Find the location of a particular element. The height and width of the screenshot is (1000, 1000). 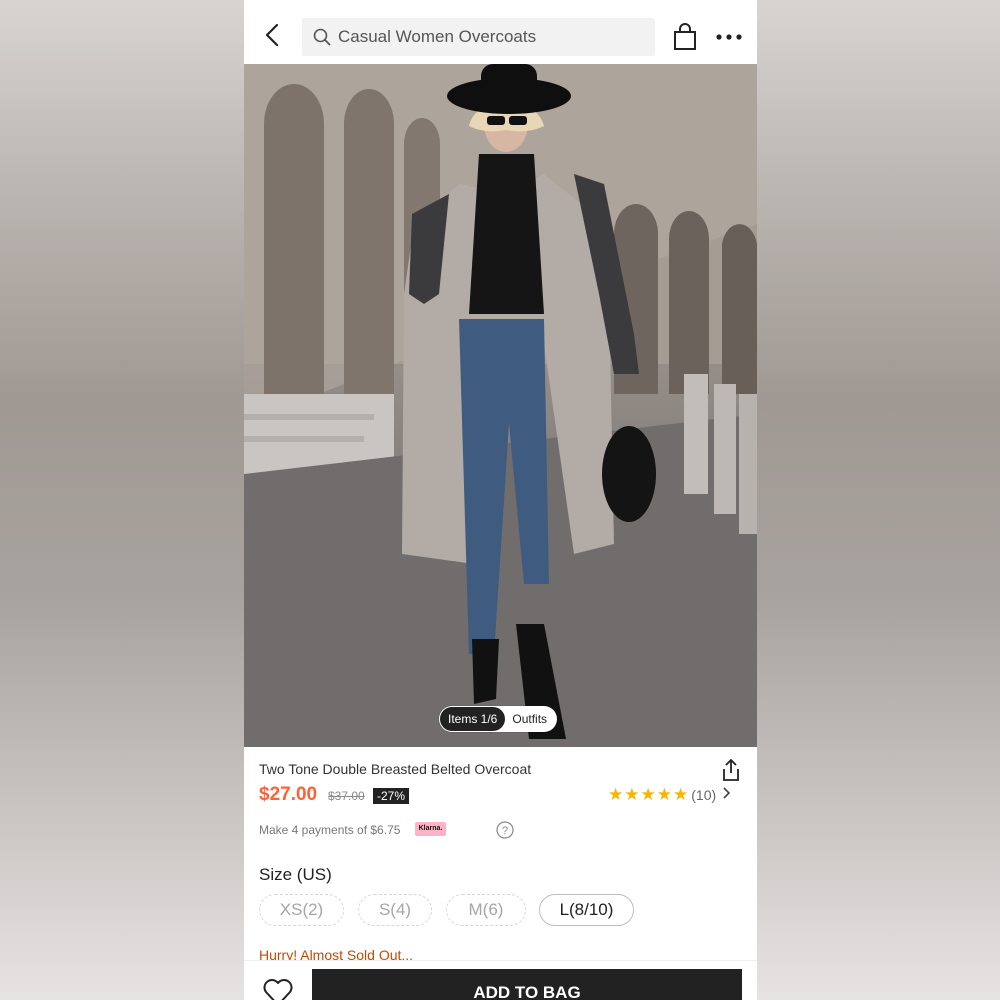

back-icon is located at coordinates (273, 35).